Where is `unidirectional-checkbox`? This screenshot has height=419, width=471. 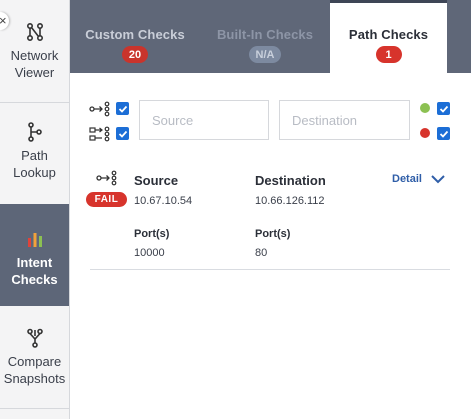
unidirectional-checkbox is located at coordinates (122, 108).